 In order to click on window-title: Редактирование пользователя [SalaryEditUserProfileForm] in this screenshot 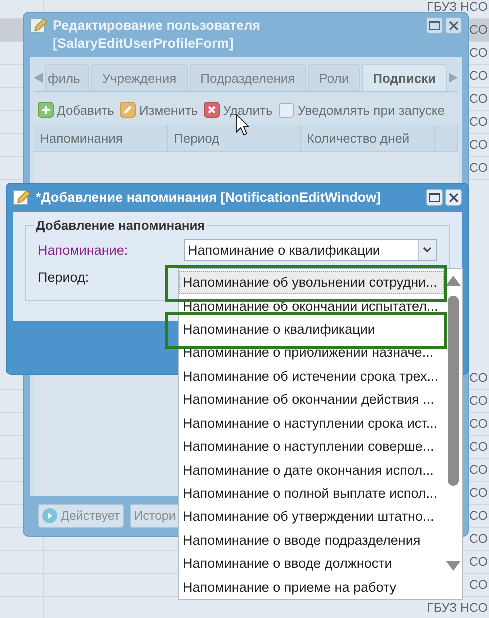, I will do `click(157, 35)`.